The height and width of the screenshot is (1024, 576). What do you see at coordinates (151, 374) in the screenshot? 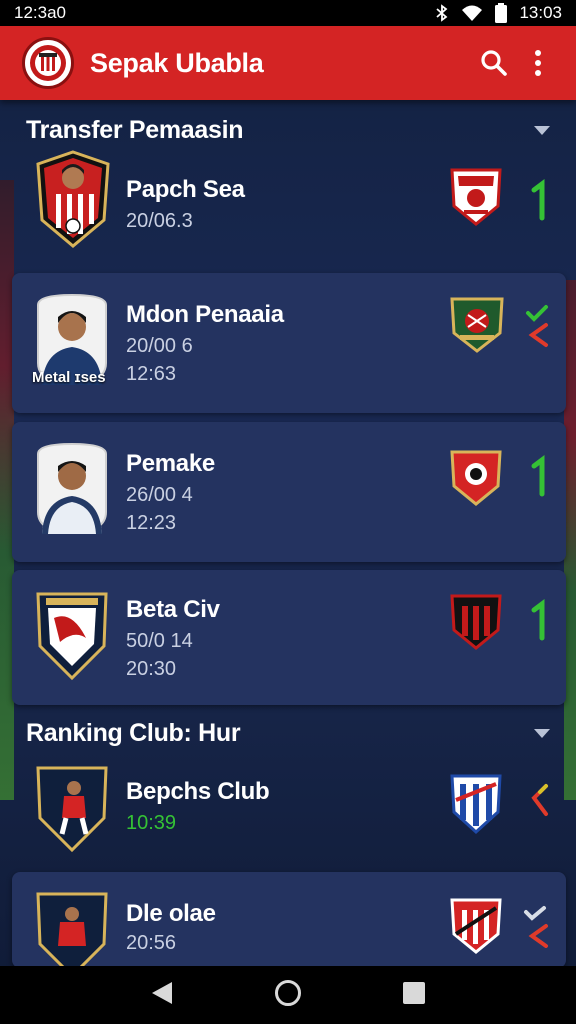
I see `transfer-time: 12:63` at bounding box center [151, 374].